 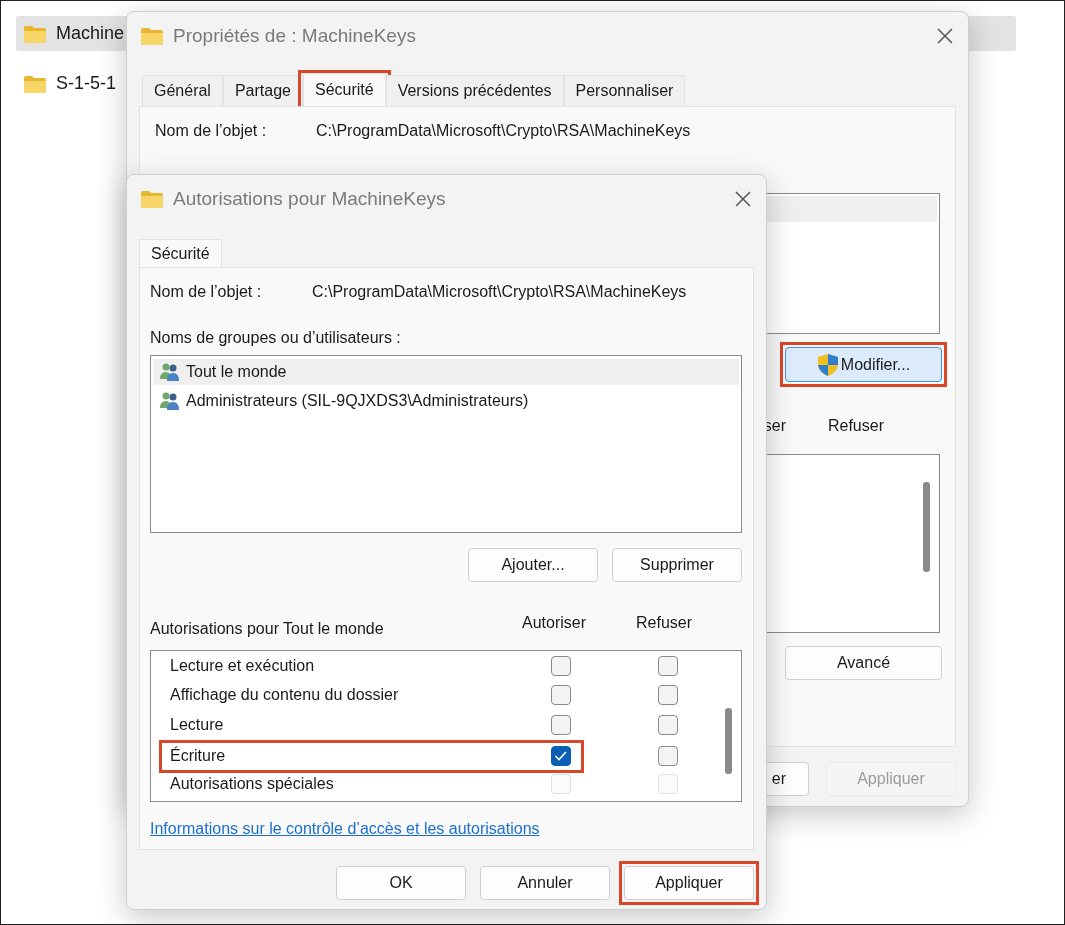 What do you see at coordinates (243, 665) in the screenshot?
I see `permission-name: Lecture et exécution` at bounding box center [243, 665].